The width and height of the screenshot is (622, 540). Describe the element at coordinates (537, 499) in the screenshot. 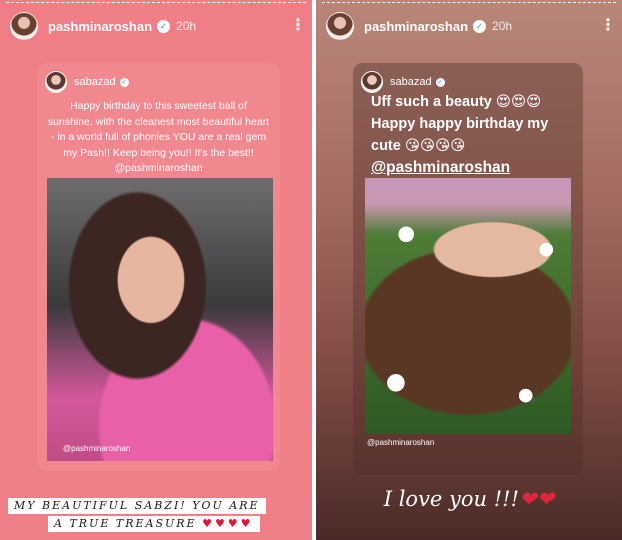

I see `hearts-icon: ❤❤` at that location.